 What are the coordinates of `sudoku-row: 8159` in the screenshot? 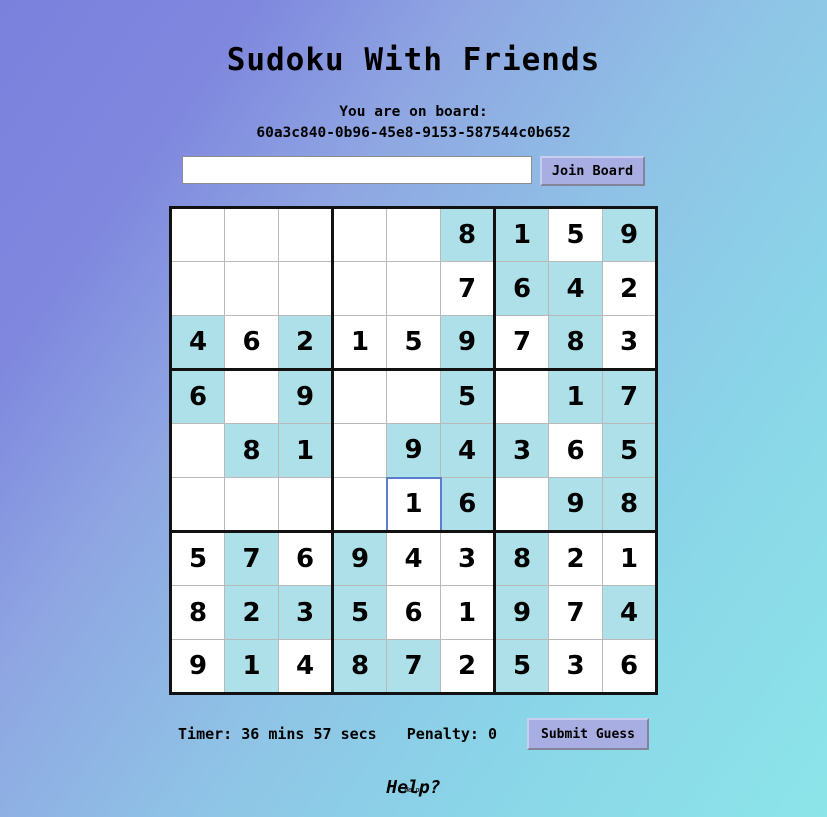 It's located at (414, 234).